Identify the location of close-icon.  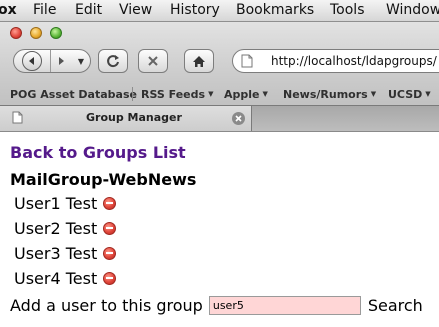
(238, 118).